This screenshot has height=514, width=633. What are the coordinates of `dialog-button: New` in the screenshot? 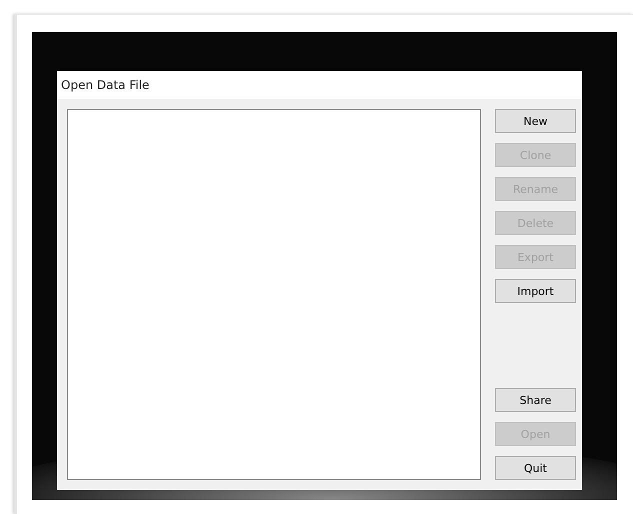 It's located at (535, 121).